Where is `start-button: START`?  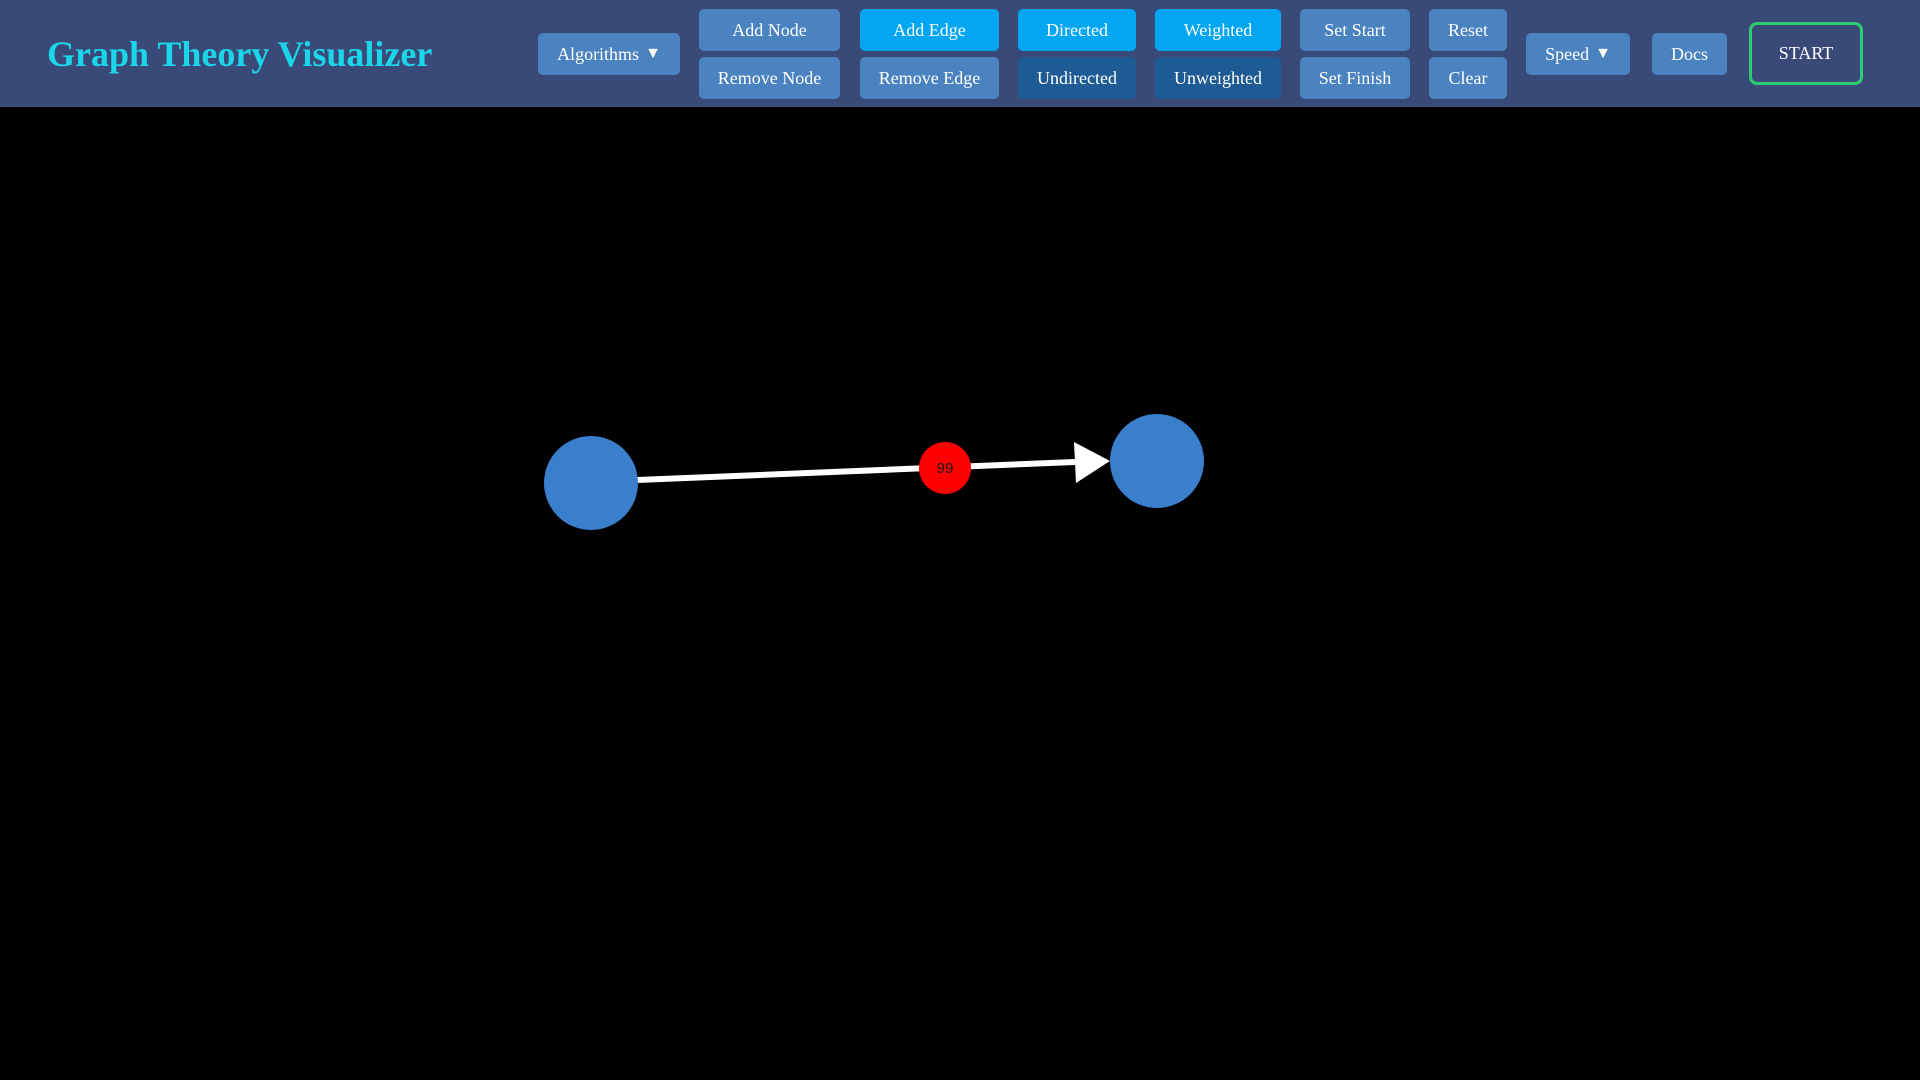 start-button: START is located at coordinates (1806, 53).